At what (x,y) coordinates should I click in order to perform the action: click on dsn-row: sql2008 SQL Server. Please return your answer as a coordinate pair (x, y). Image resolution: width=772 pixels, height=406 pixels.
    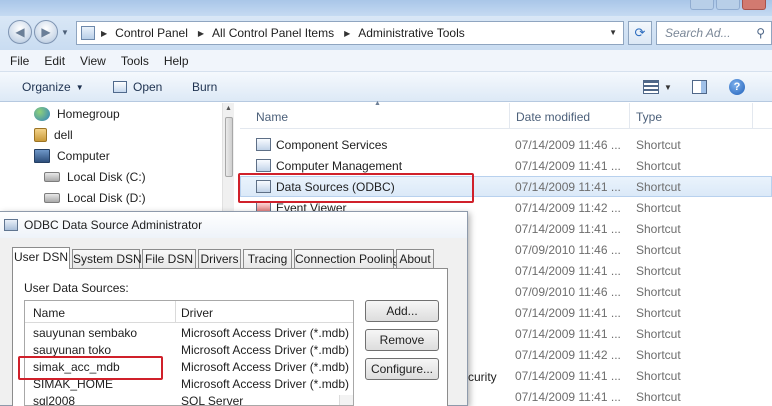
    Looking at the image, I should click on (189, 399).